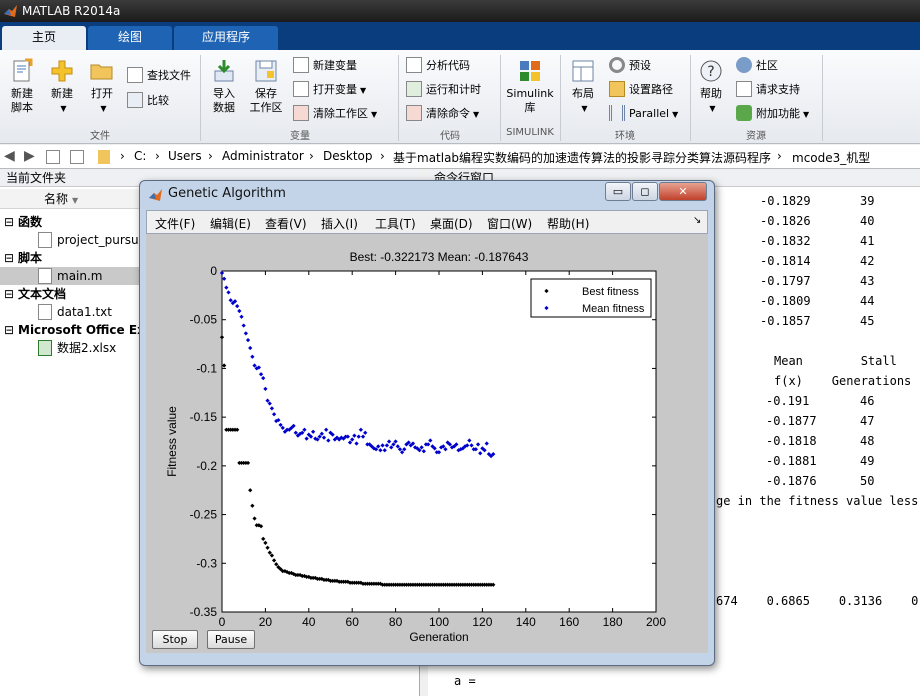 This screenshot has width=920, height=696. I want to click on y-tick-label: -0.35, so click(204, 612).